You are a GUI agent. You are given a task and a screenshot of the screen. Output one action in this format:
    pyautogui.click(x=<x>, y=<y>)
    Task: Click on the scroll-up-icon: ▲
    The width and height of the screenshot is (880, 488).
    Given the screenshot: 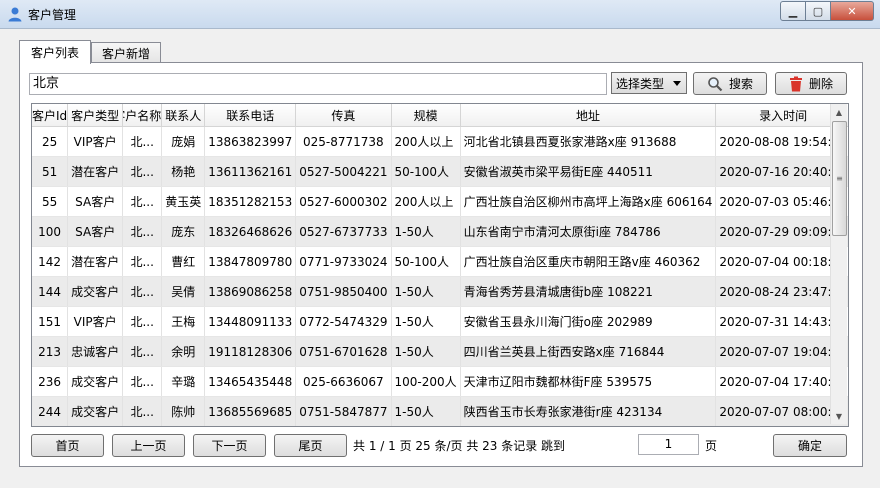 What is the action you would take?
    pyautogui.click(x=839, y=112)
    